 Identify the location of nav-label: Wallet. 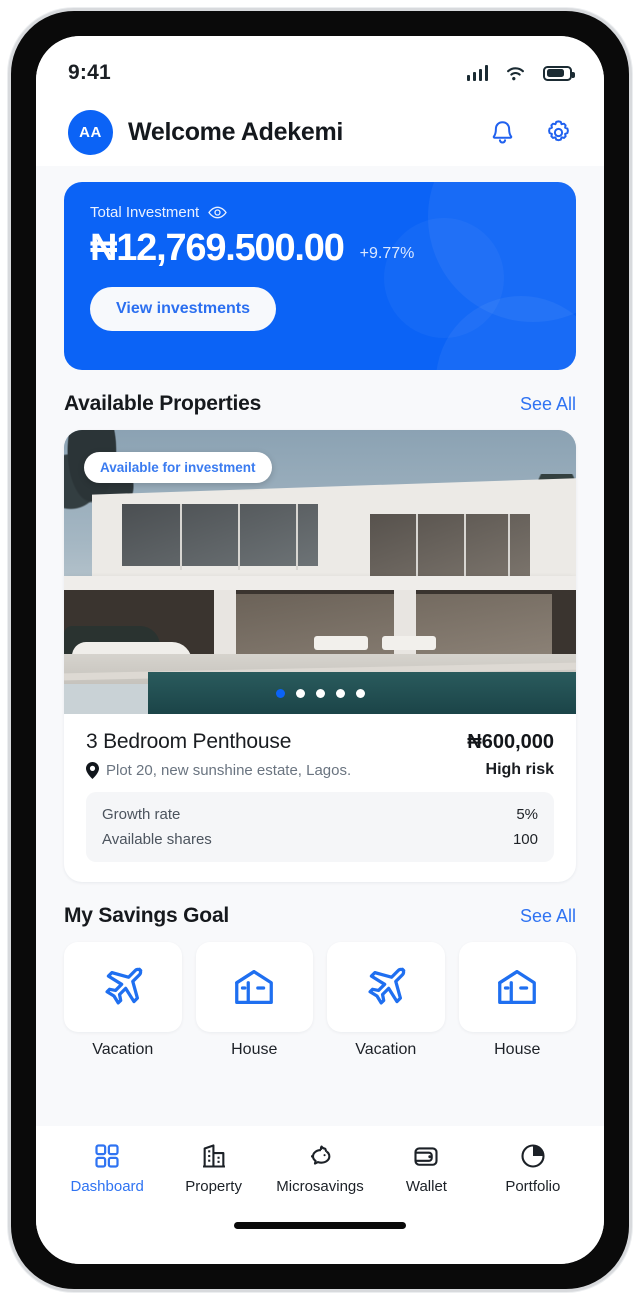
(426, 1186).